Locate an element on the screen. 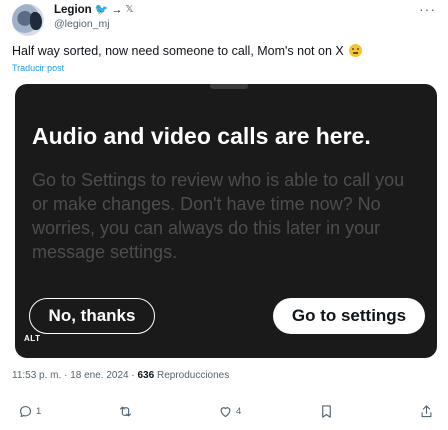 The image size is (448, 430). heart-icon is located at coordinates (225, 412).